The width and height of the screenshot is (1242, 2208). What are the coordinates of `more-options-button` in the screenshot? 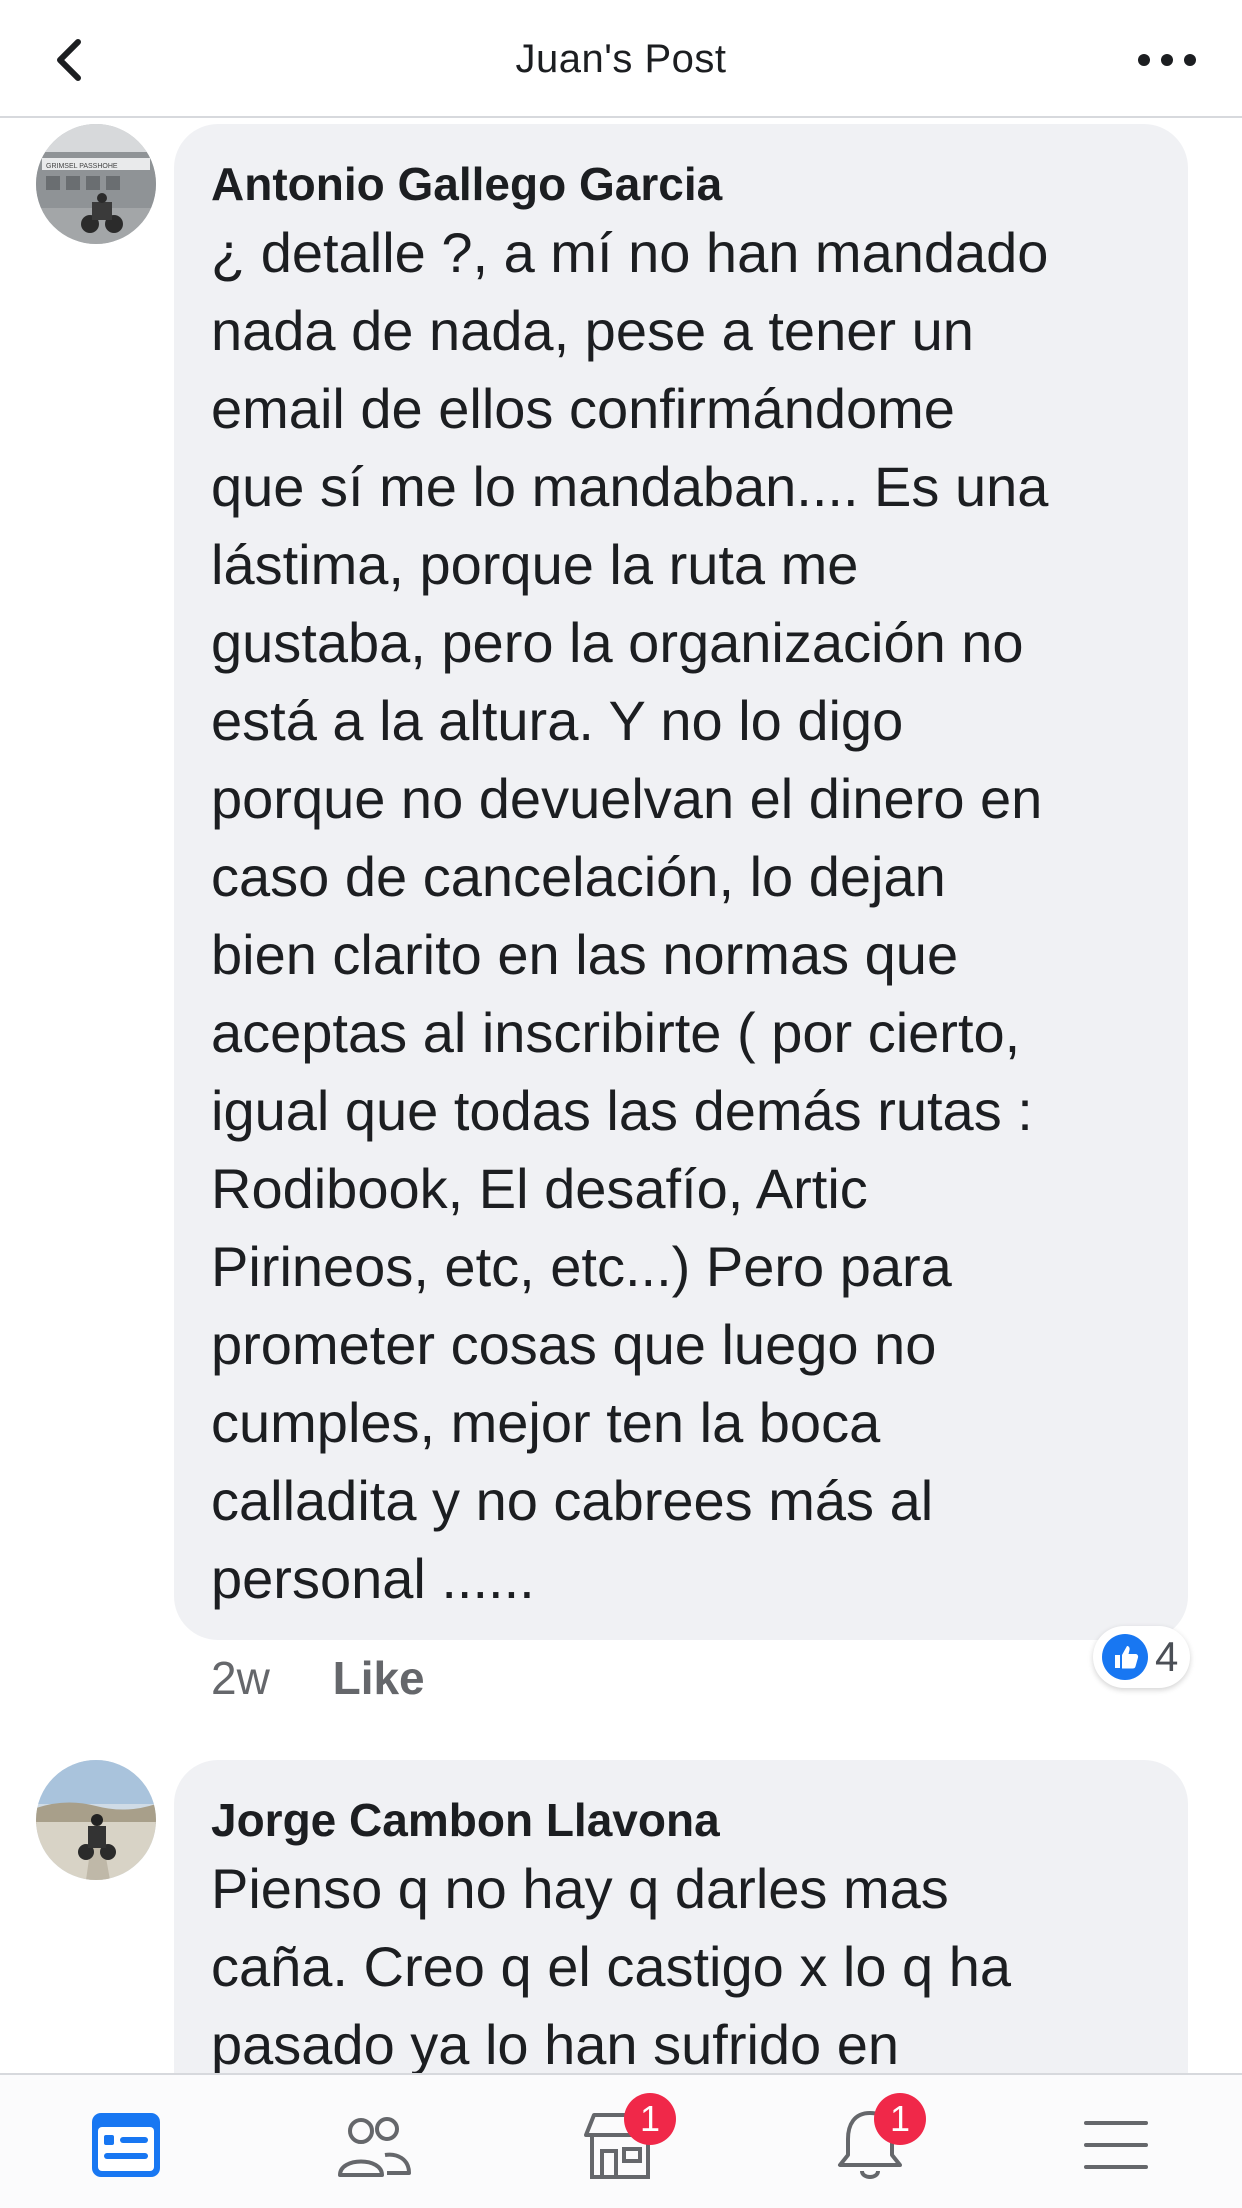 It's located at (1167, 60).